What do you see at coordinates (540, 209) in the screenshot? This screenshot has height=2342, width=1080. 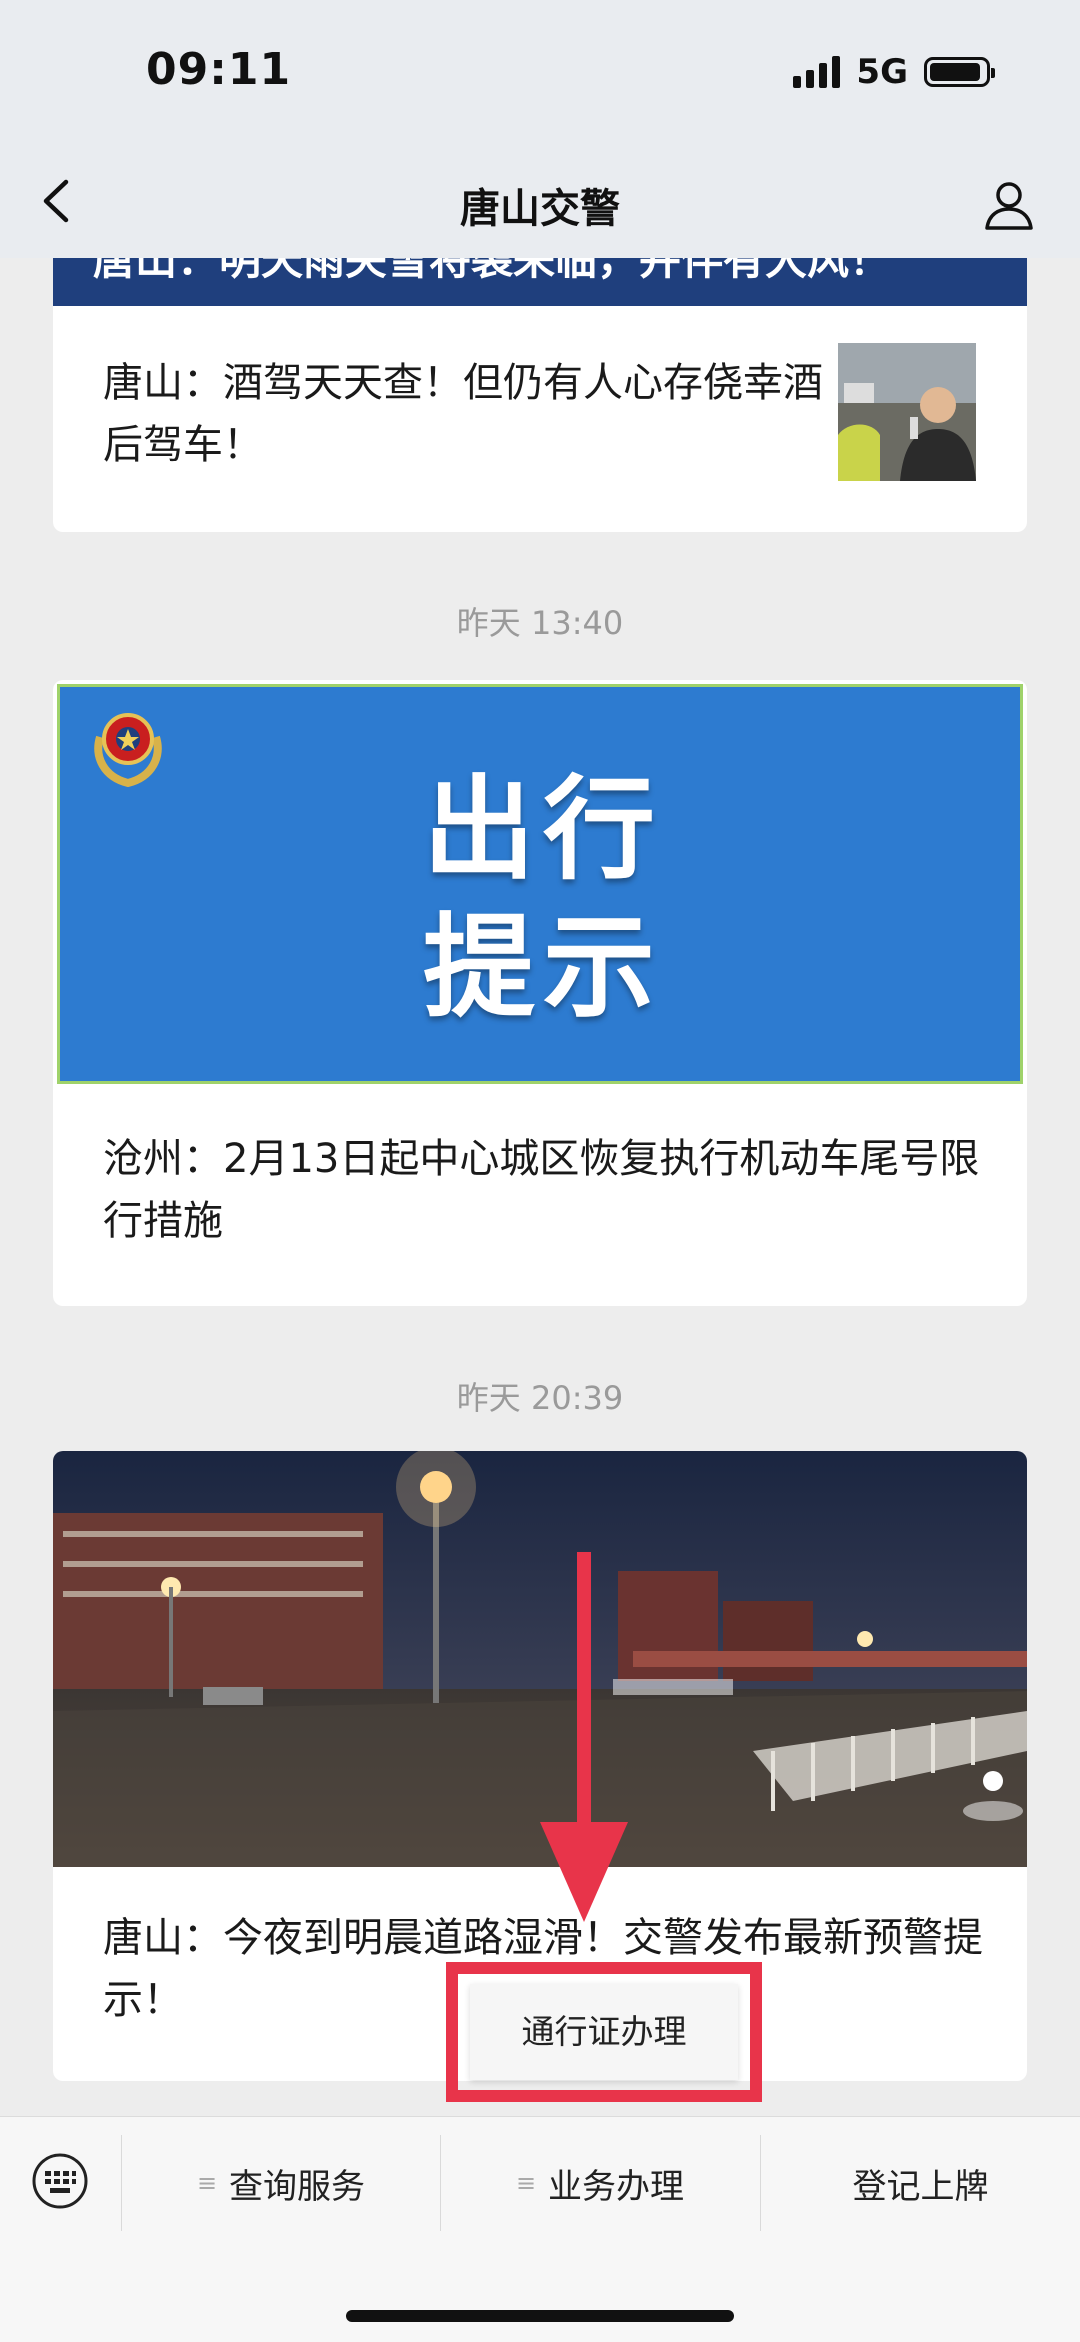 I see `page-title: 唐山交警` at bounding box center [540, 209].